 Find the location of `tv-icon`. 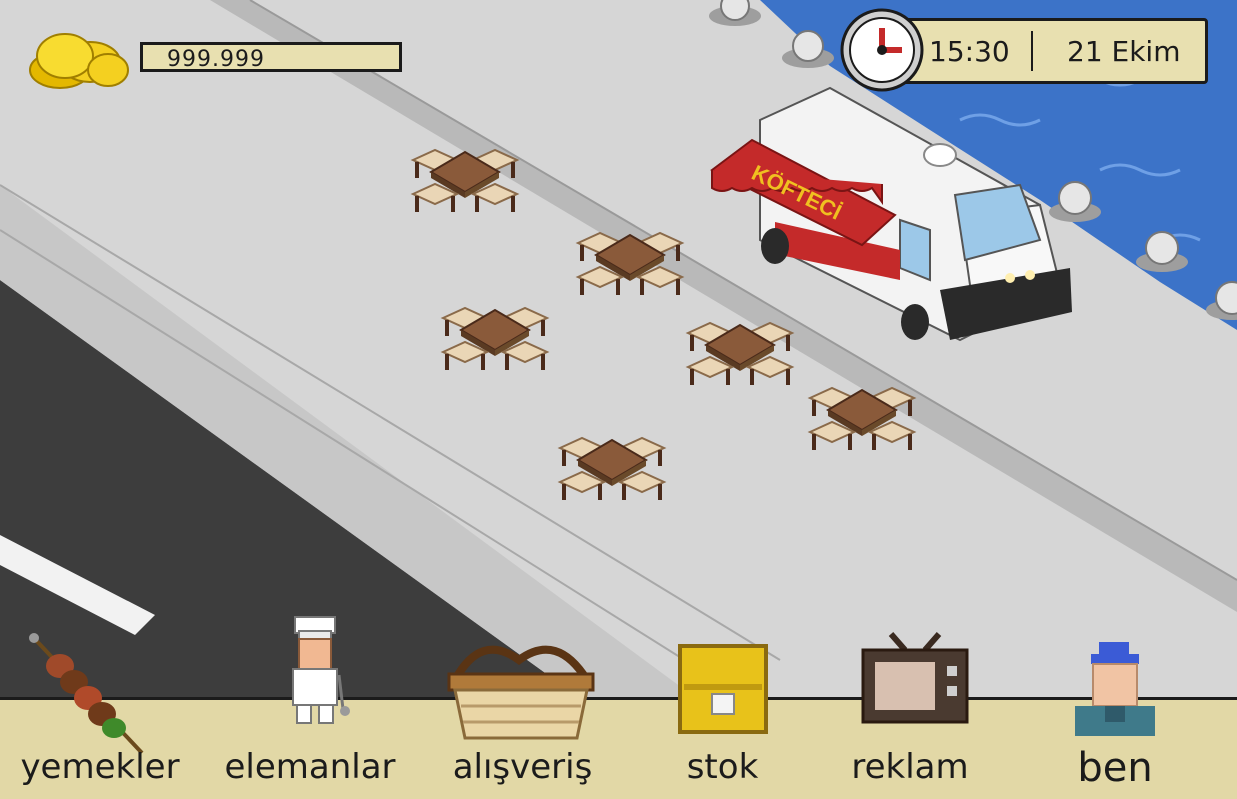

tv-icon is located at coordinates (915, 678).